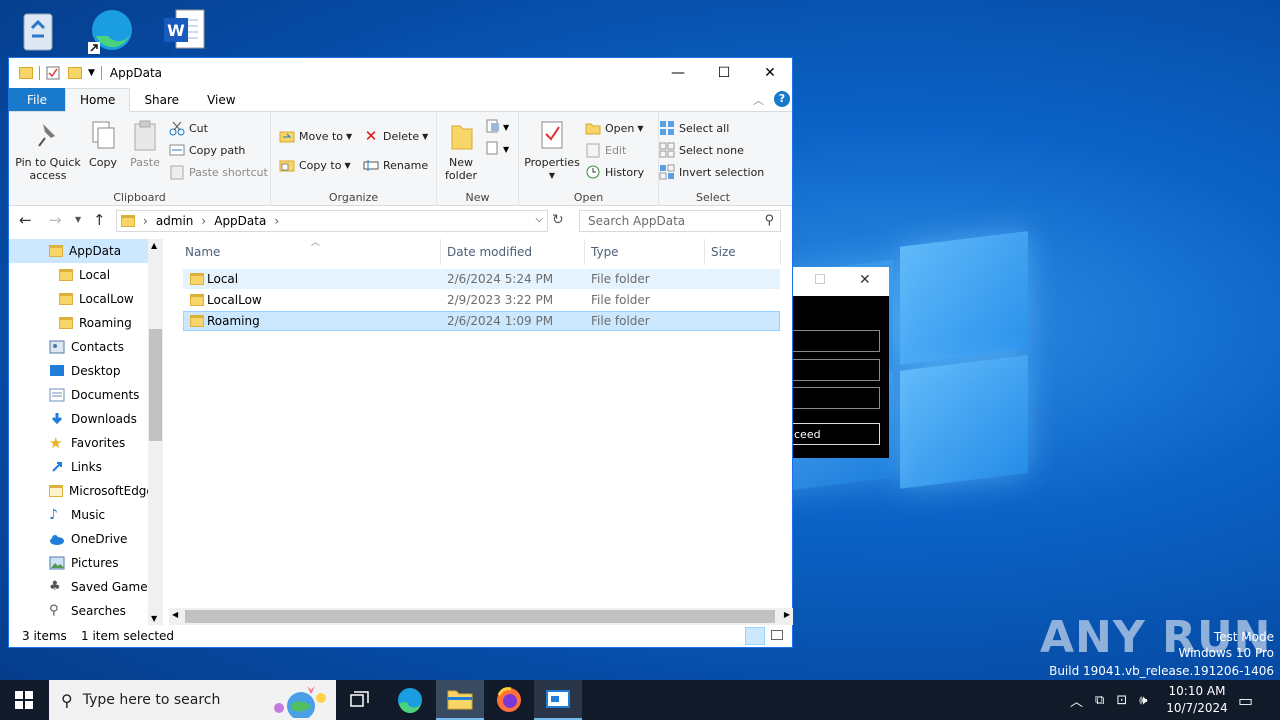  I want to click on taskbar-firefox-button, so click(509, 700).